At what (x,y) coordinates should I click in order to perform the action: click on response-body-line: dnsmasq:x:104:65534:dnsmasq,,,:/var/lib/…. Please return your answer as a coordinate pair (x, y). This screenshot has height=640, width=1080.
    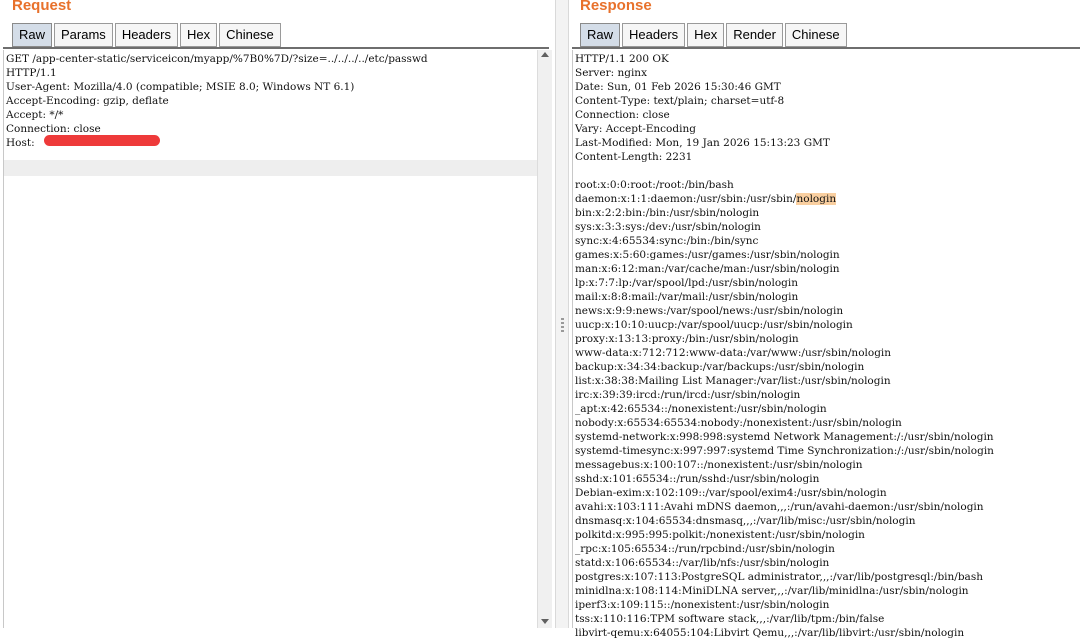
    Looking at the image, I should click on (745, 521).